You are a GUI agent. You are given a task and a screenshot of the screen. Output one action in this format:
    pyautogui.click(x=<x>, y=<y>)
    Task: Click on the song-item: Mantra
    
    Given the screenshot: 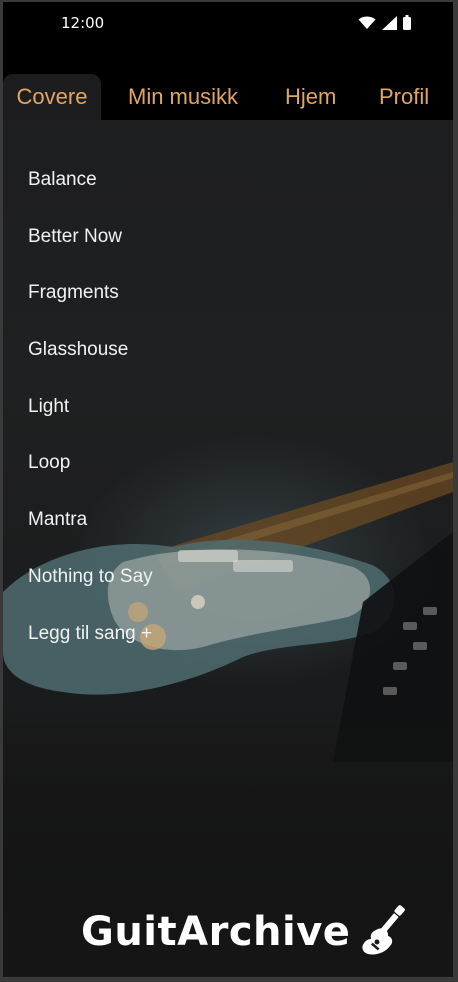 What is the action you would take?
    pyautogui.click(x=90, y=526)
    